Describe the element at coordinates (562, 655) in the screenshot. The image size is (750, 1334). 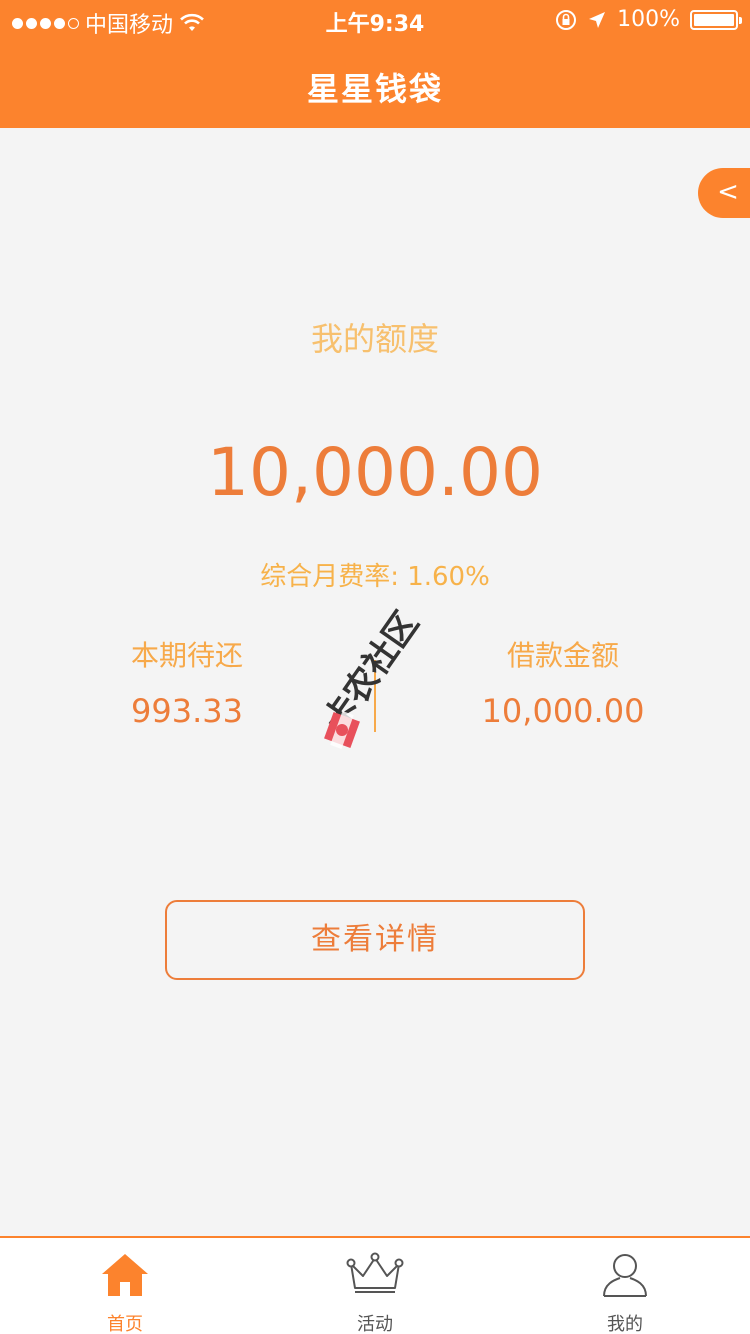
I see `loan-amount-label: 借款金额` at that location.